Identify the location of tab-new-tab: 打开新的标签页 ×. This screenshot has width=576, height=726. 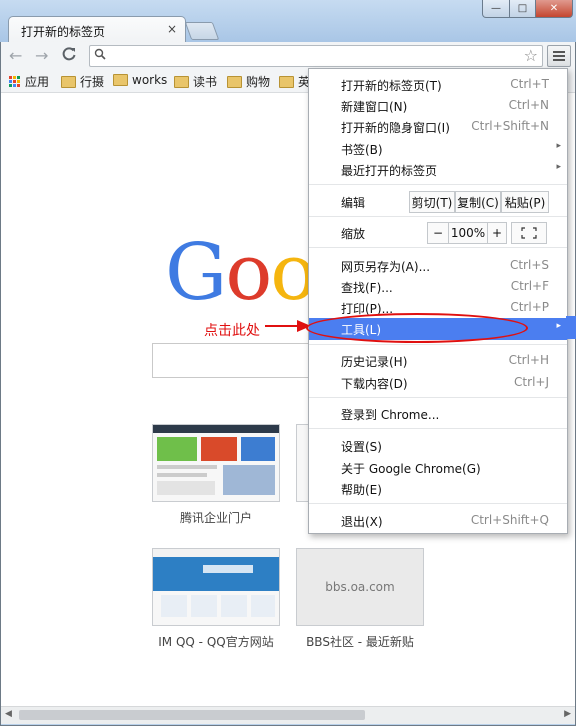
(97, 29).